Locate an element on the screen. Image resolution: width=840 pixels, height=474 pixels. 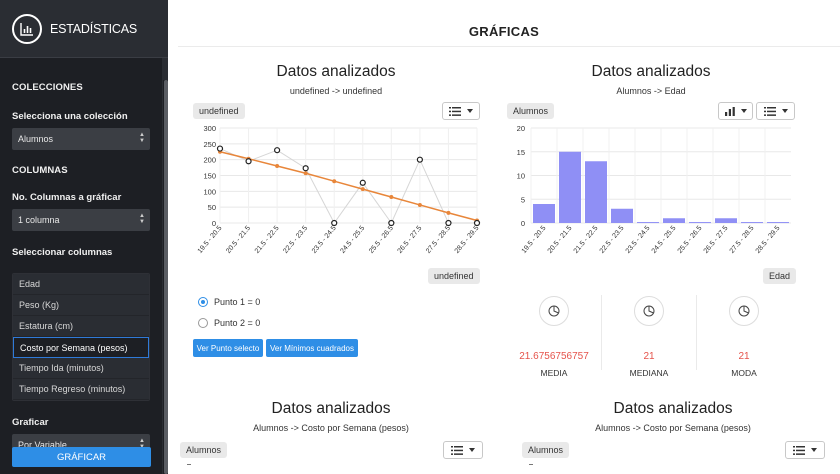
column-item-tiempo-ida: Tiempo Ida (minutos) is located at coordinates (81, 368).